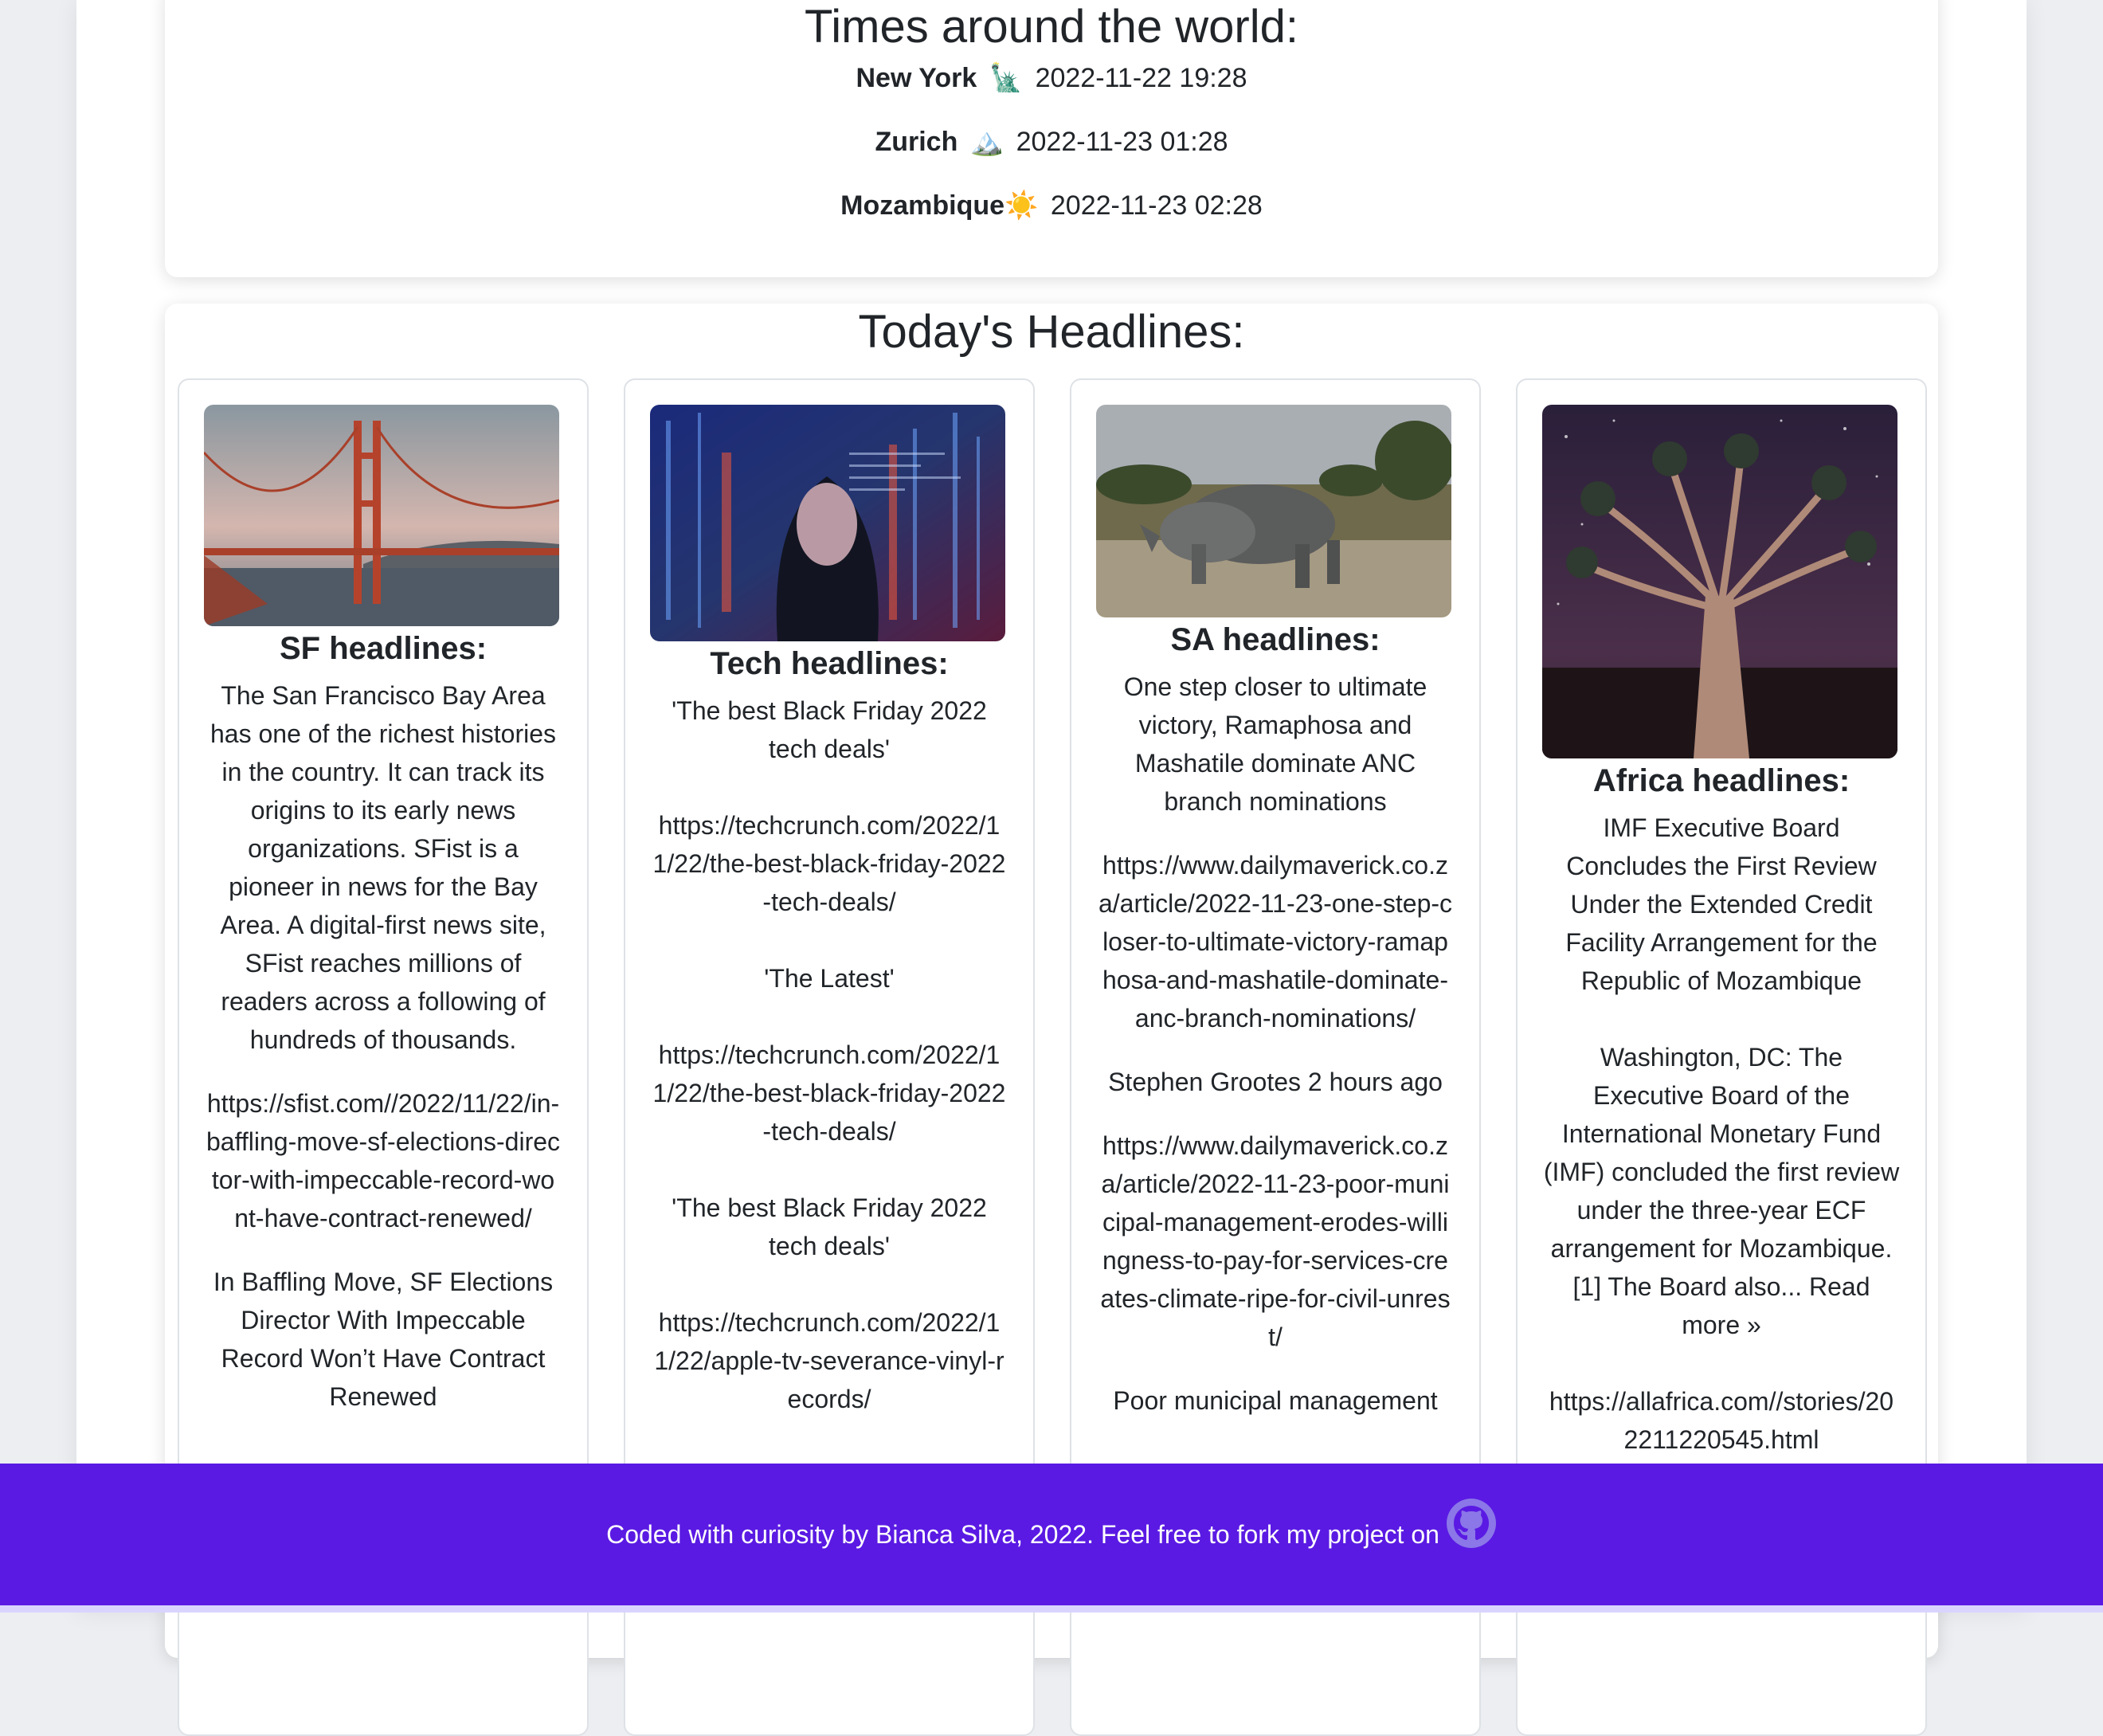 The image size is (2103, 1736). Describe the element at coordinates (1022, 205) in the screenshot. I see `sun-icon: ☀️` at that location.